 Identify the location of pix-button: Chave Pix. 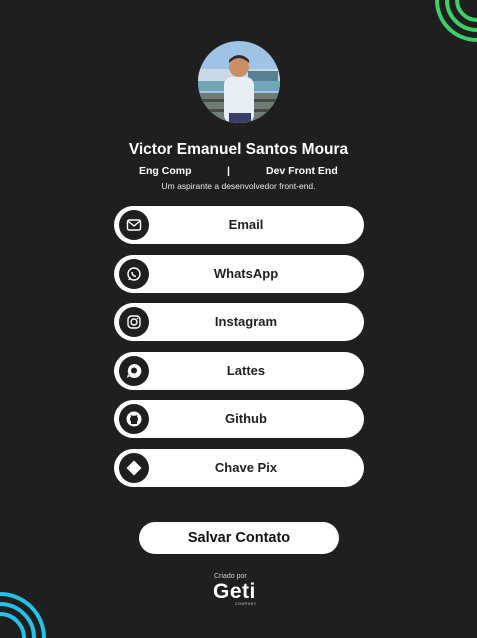
(239, 467).